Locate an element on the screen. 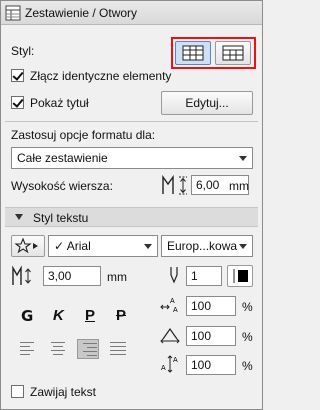  align-left-button is located at coordinates (28, 349).